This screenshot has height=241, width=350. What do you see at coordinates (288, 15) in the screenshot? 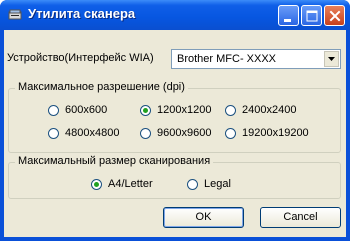
I see `minimize-button` at bounding box center [288, 15].